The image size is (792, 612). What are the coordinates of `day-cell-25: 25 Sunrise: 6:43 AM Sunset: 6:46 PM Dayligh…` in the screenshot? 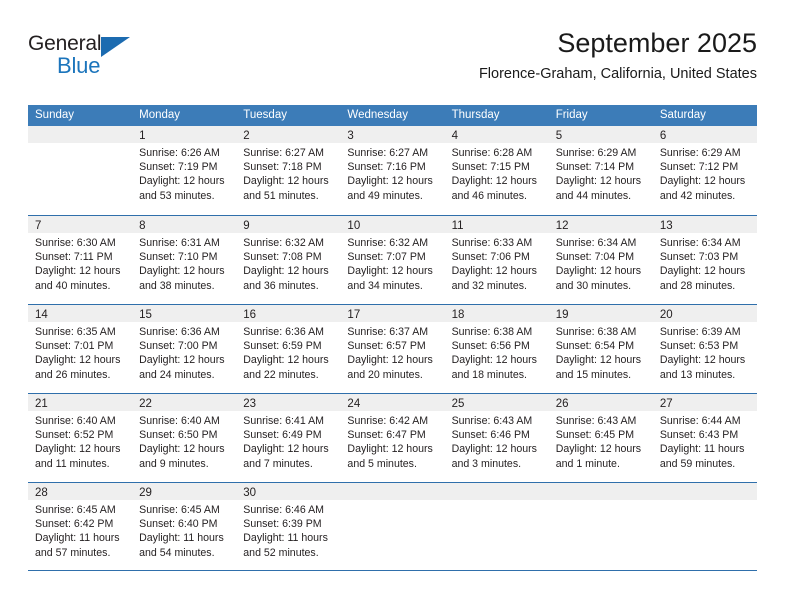 It's located at (496, 438).